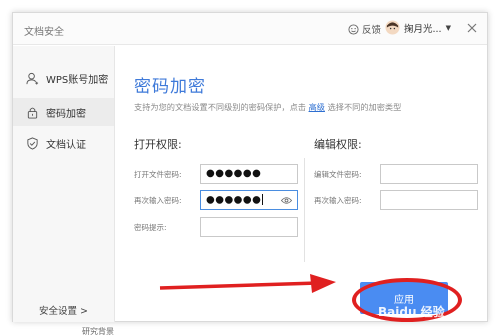 This screenshot has width=500, height=335. I want to click on feedback-label: 反馈, so click(372, 30).